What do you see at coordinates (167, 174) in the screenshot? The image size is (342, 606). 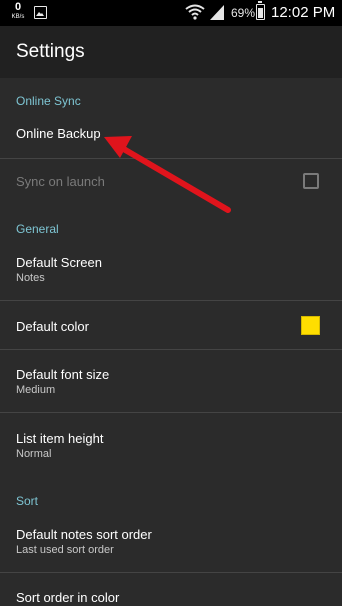 I see `annotation-arrow` at bounding box center [167, 174].